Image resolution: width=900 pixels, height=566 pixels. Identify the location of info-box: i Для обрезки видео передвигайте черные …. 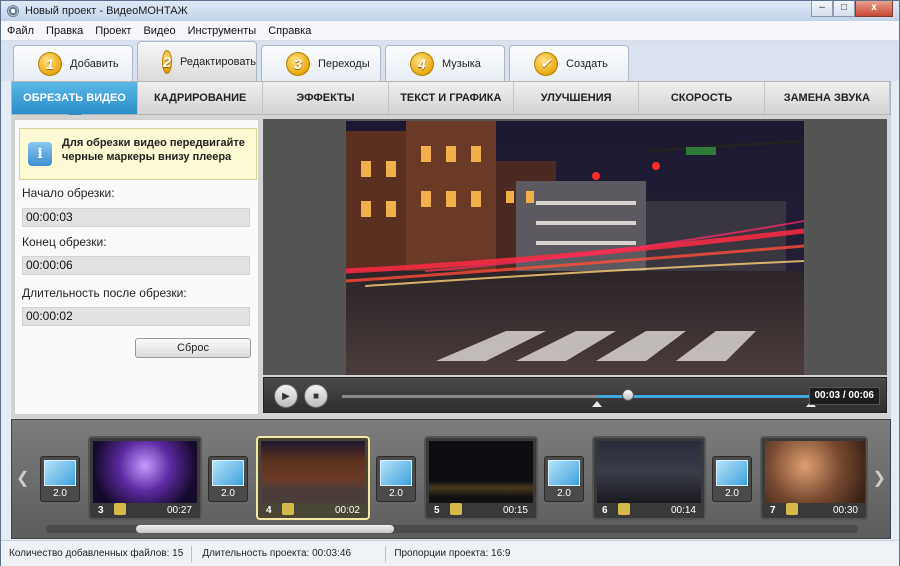
(138, 154).